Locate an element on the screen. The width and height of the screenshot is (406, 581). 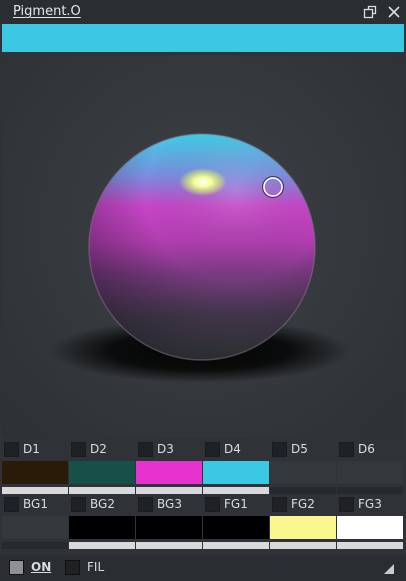
slot-label-fg2: FG2 is located at coordinates (303, 504).